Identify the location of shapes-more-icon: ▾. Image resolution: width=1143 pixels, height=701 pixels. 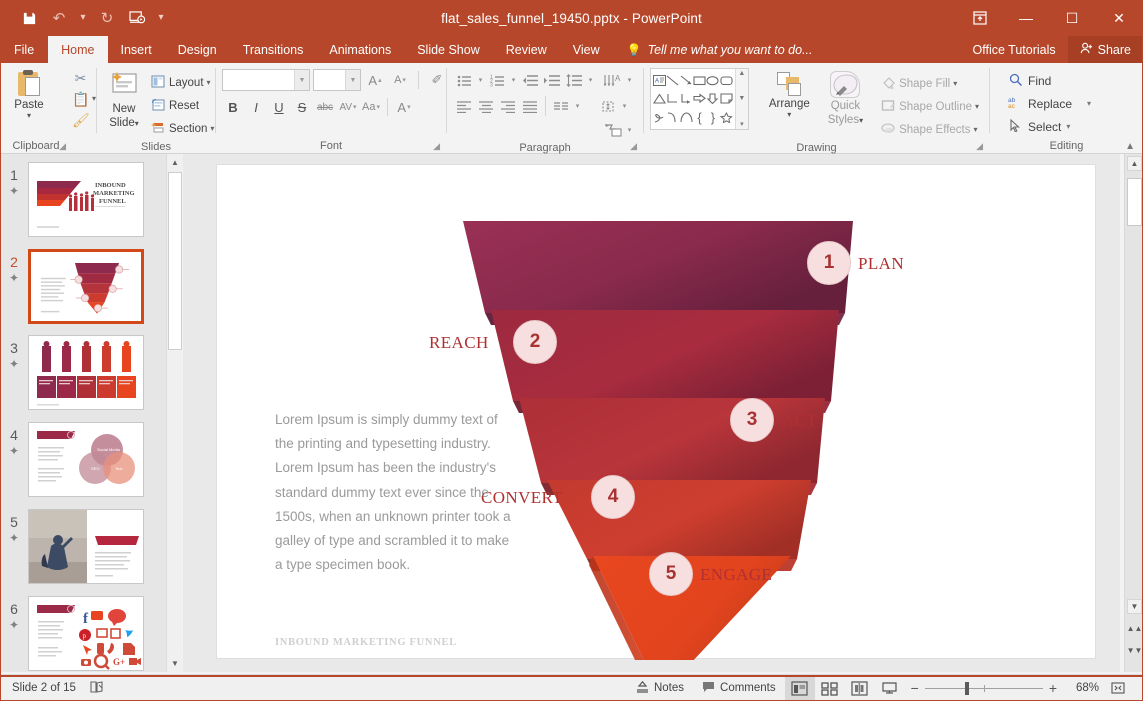
(742, 124).